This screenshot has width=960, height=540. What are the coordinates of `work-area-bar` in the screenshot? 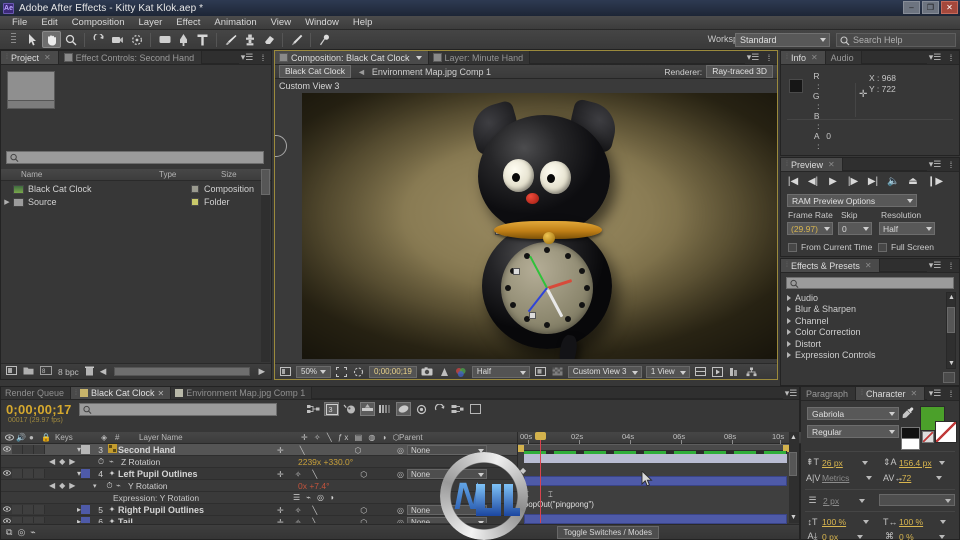 It's located at (653, 448).